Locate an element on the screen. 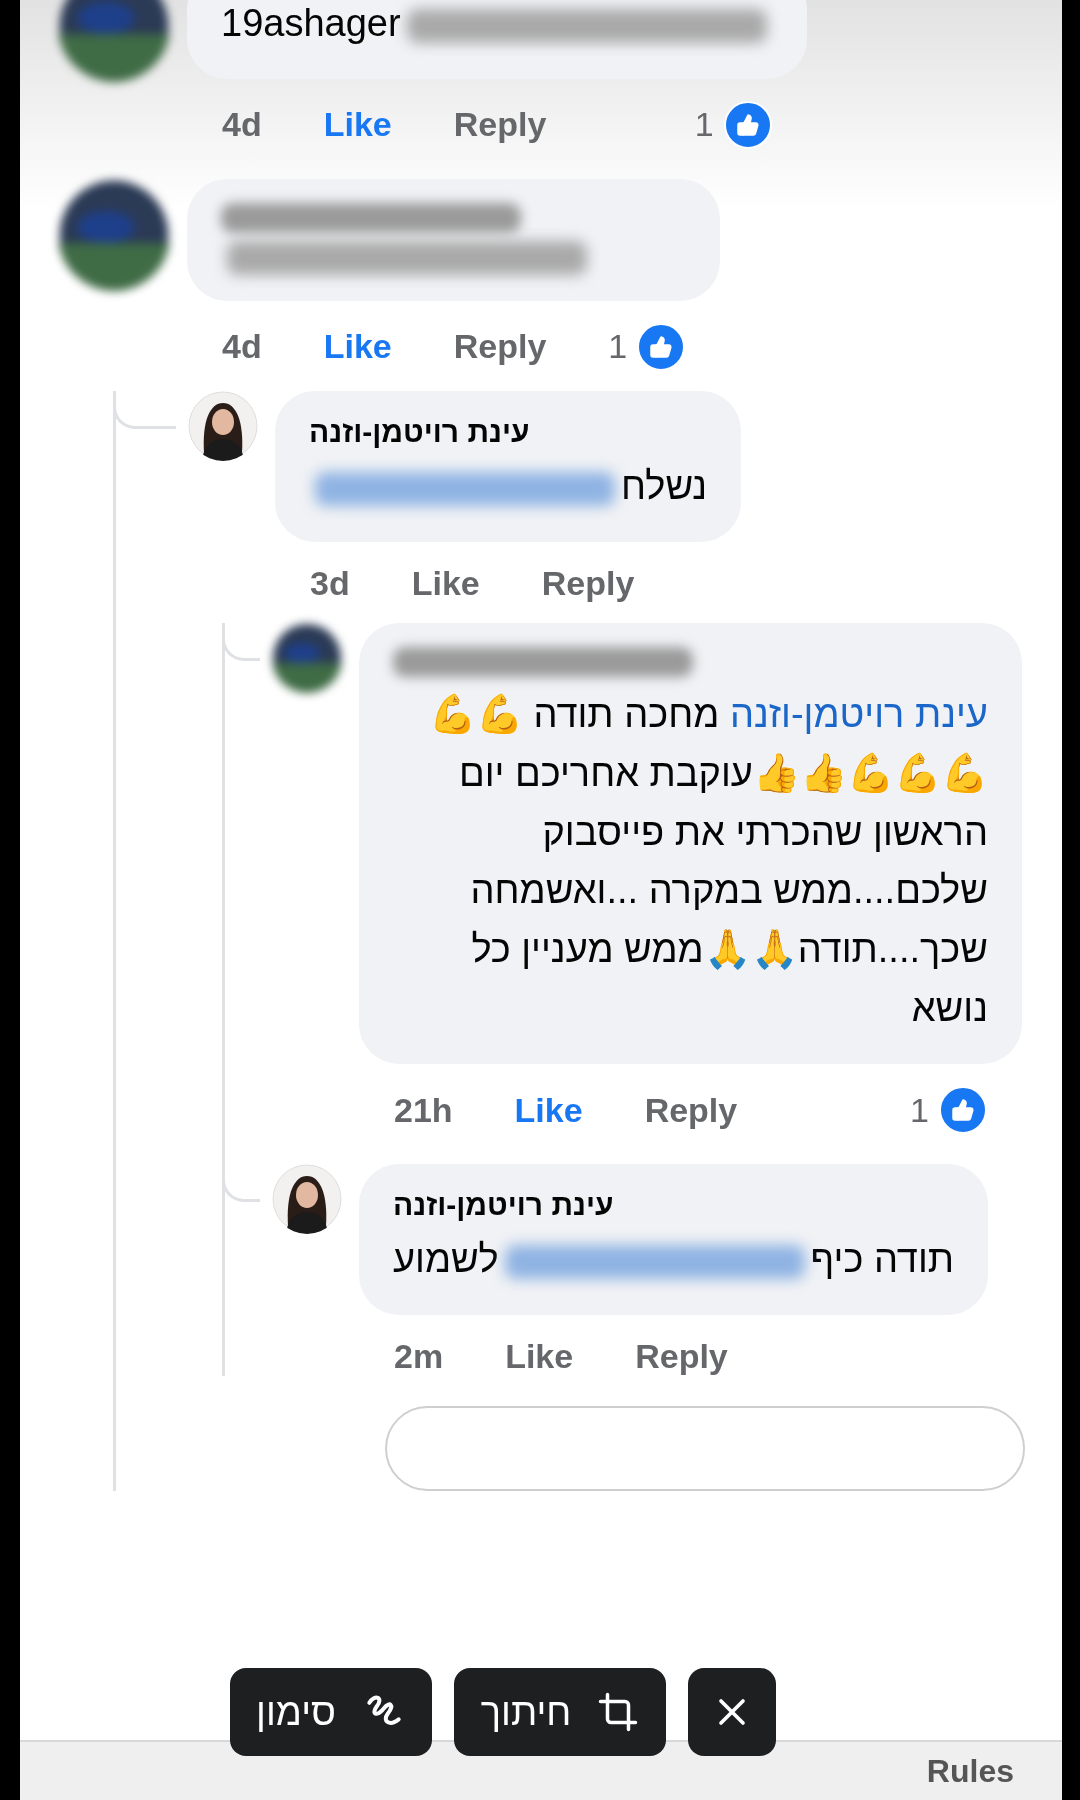 The height and width of the screenshot is (1800, 1080). rules-link: Rules is located at coordinates (970, 1771).